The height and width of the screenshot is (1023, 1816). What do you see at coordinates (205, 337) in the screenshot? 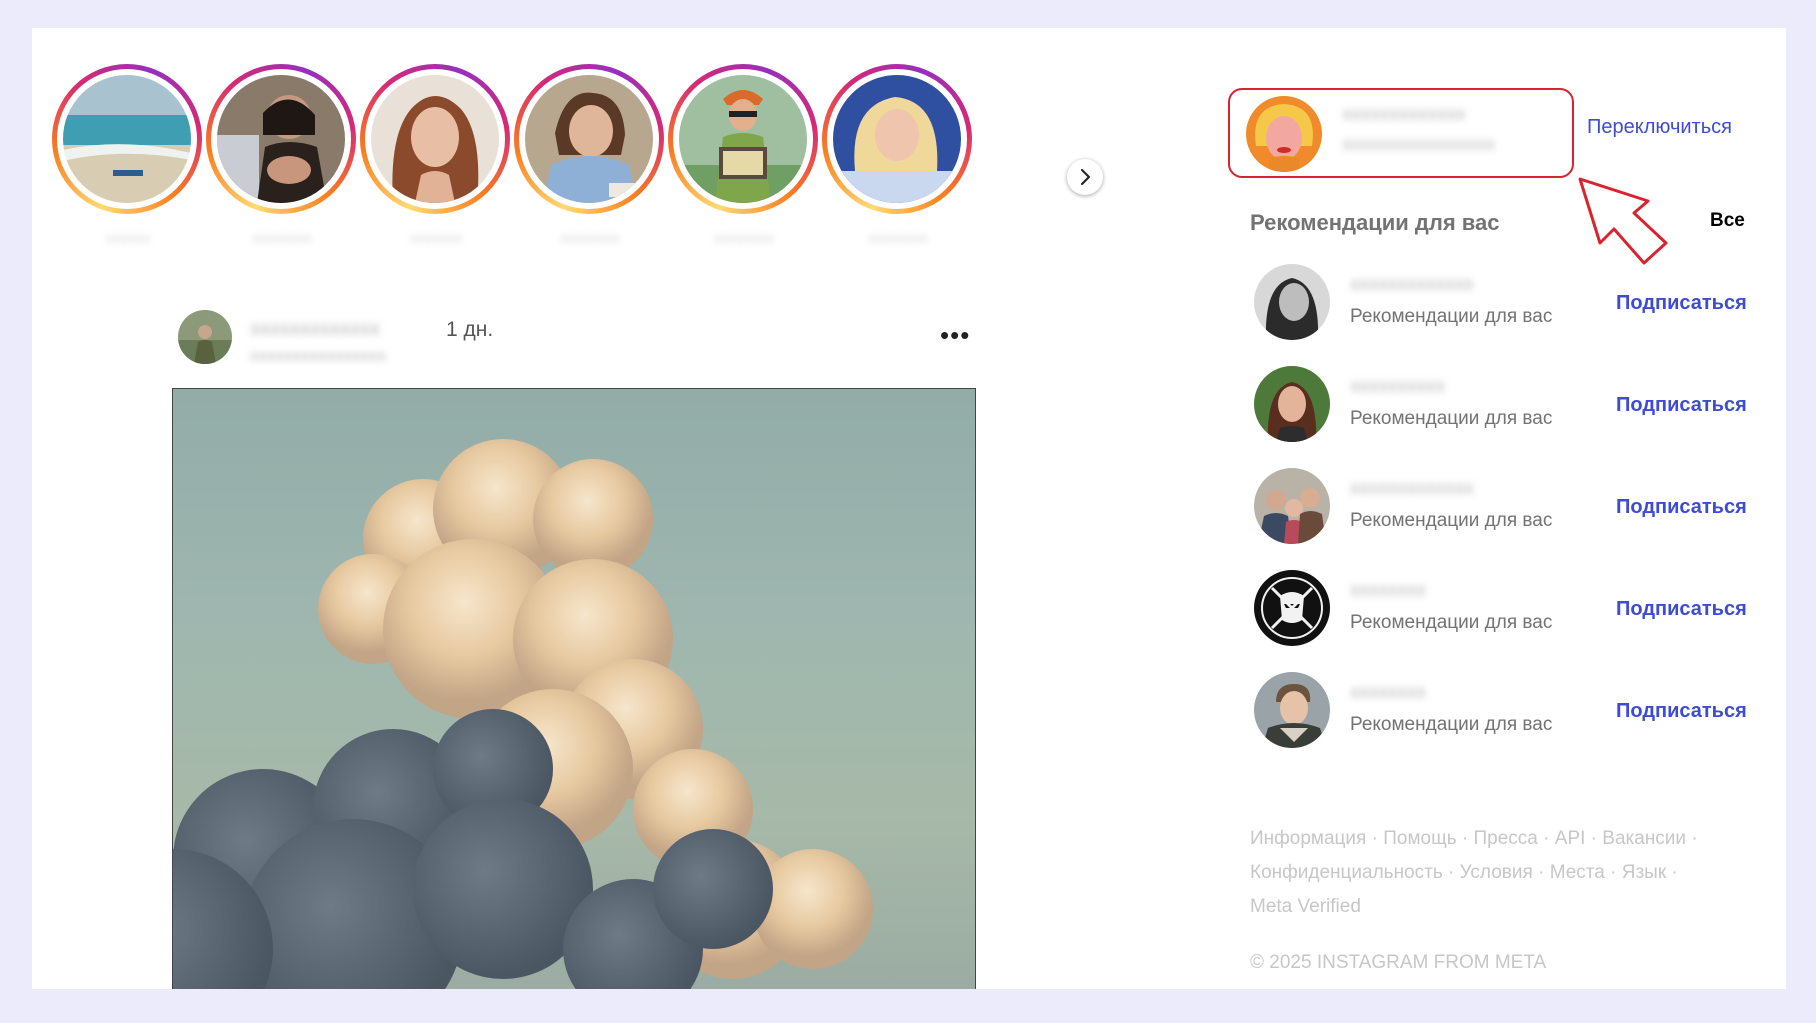
I see `post-author-avatar` at bounding box center [205, 337].